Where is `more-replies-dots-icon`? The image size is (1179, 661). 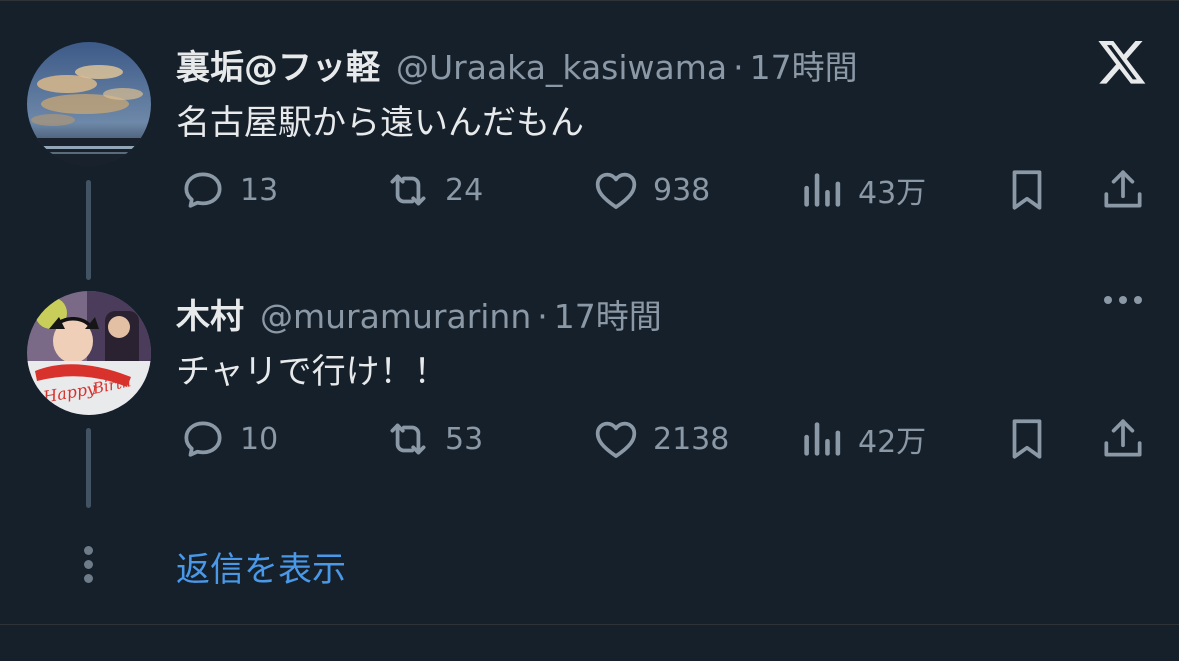 more-replies-dots-icon is located at coordinates (88, 564).